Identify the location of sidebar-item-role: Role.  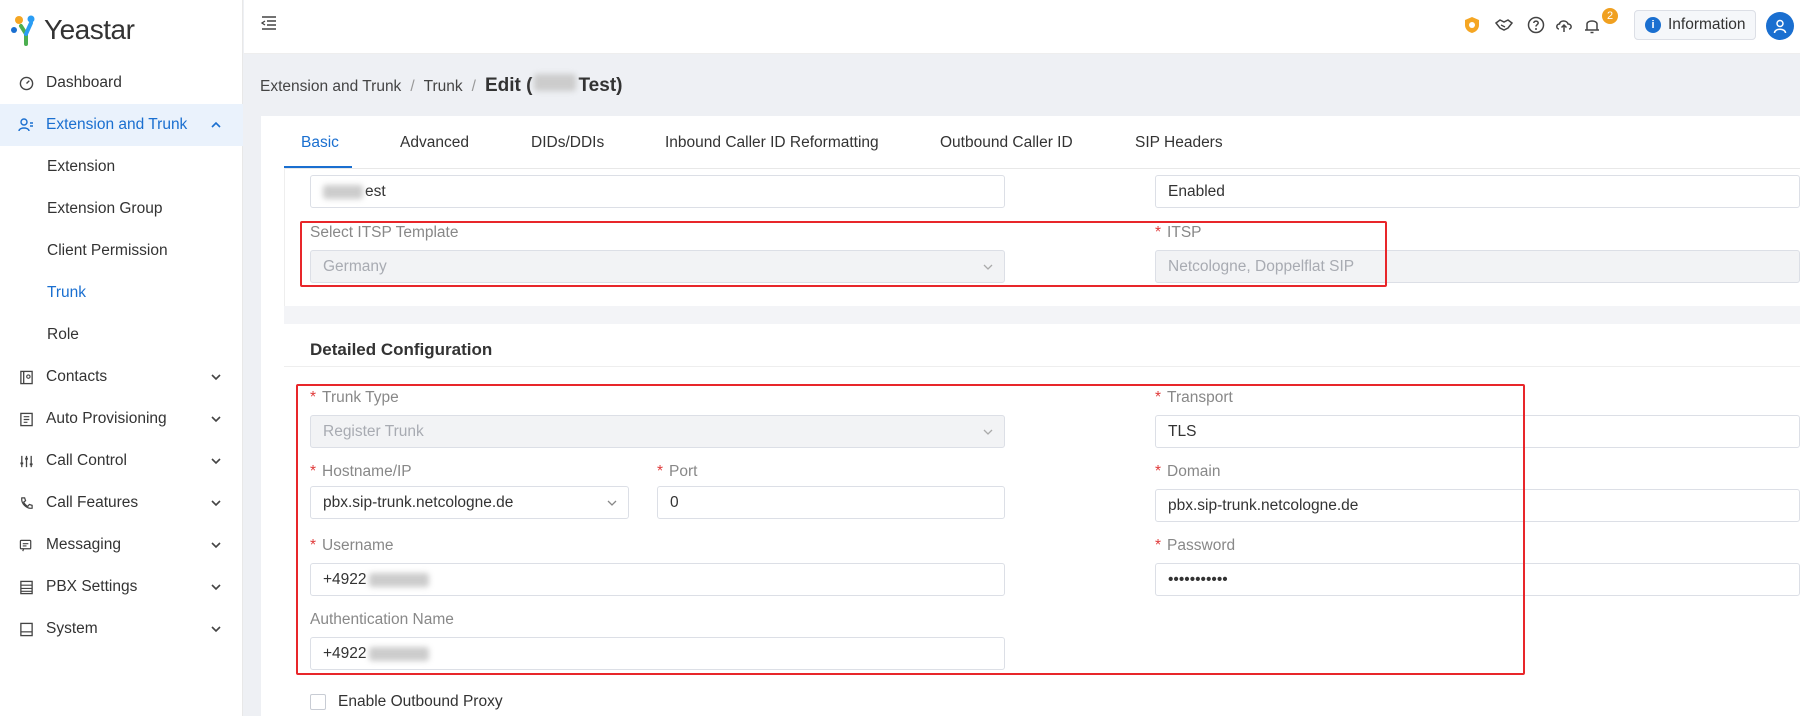
(121, 335).